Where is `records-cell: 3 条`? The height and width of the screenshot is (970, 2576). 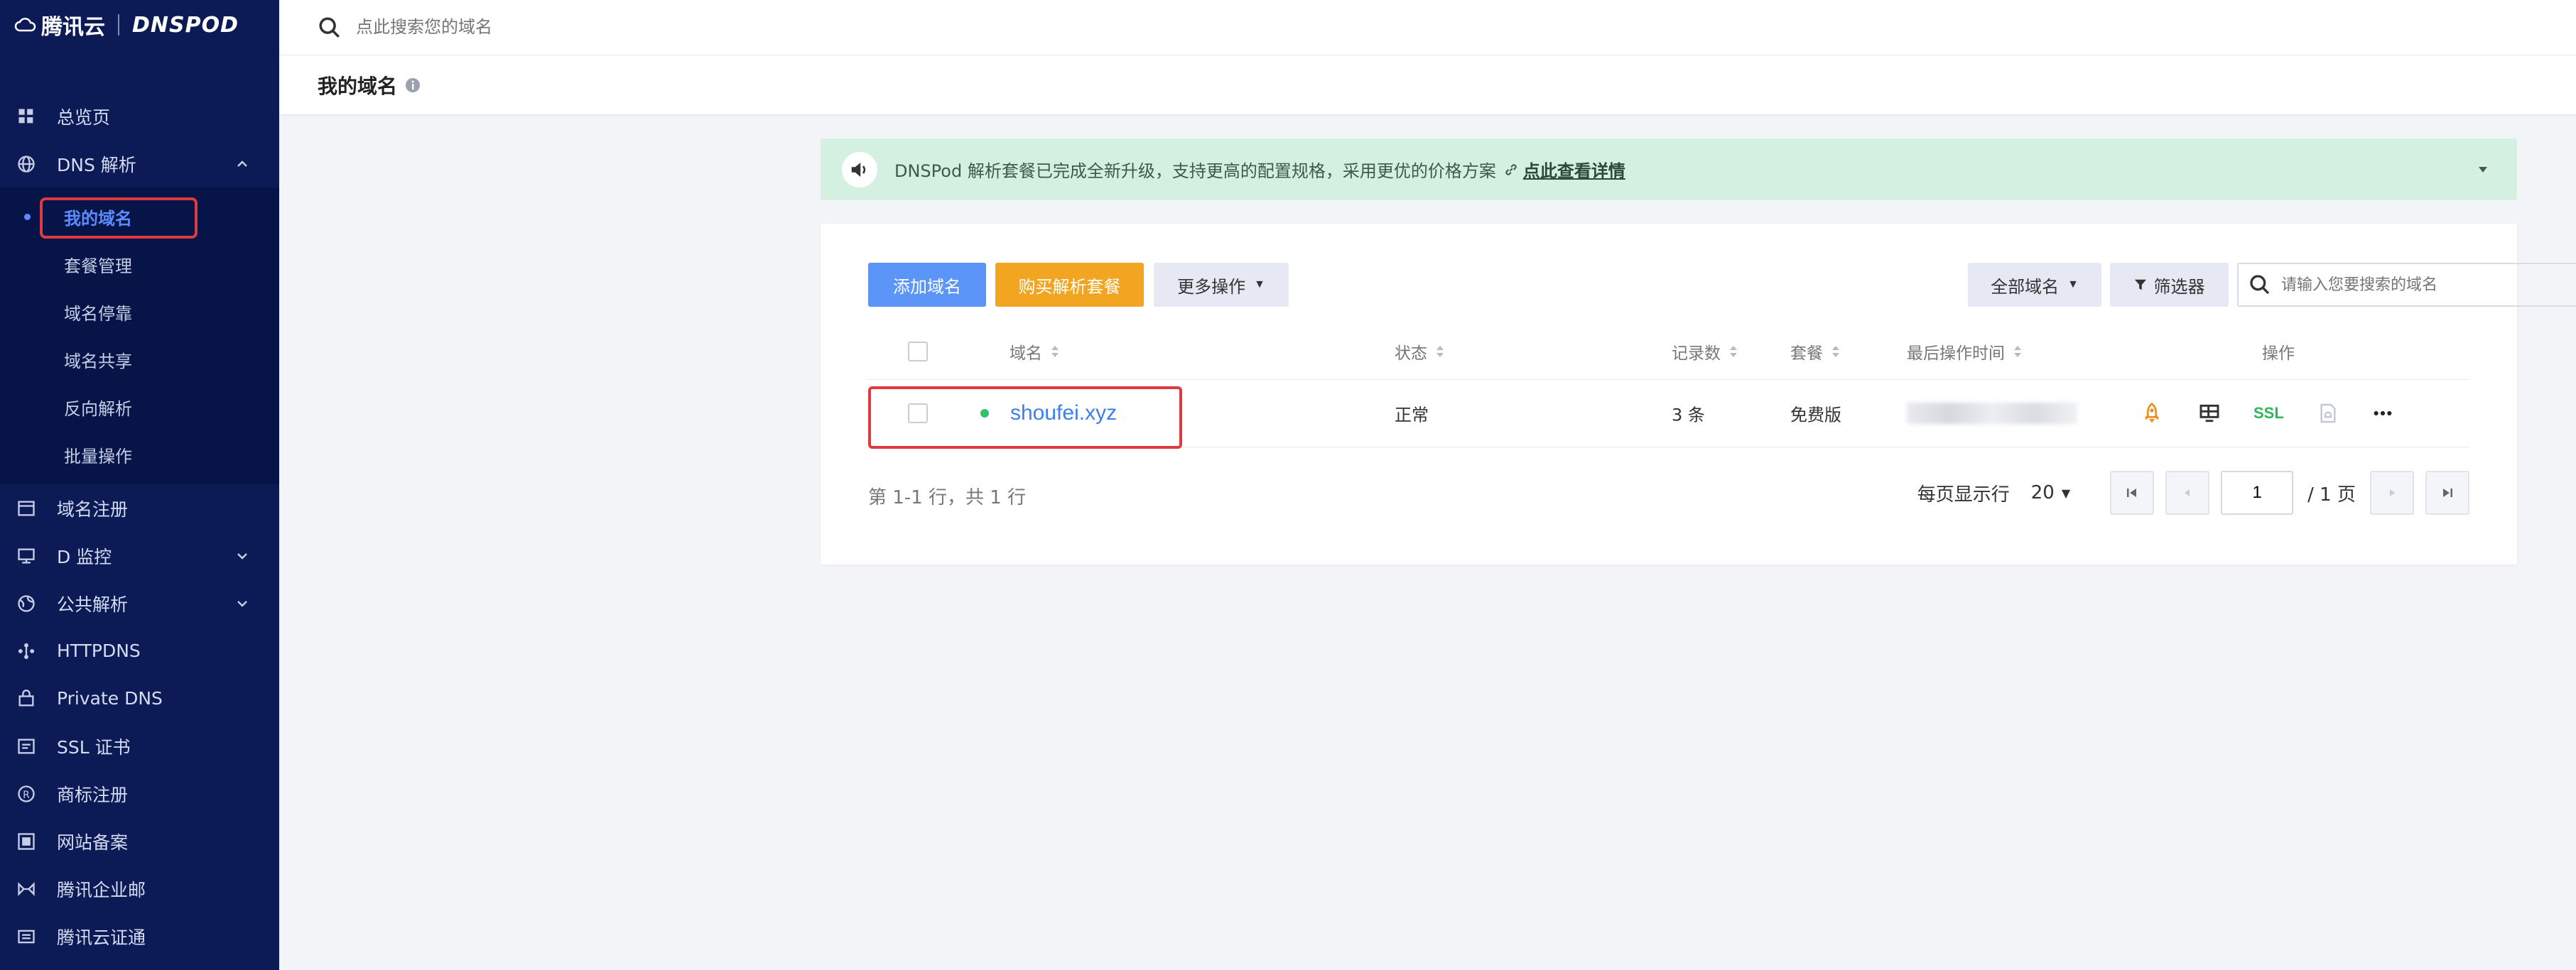 records-cell: 3 条 is located at coordinates (1688, 415).